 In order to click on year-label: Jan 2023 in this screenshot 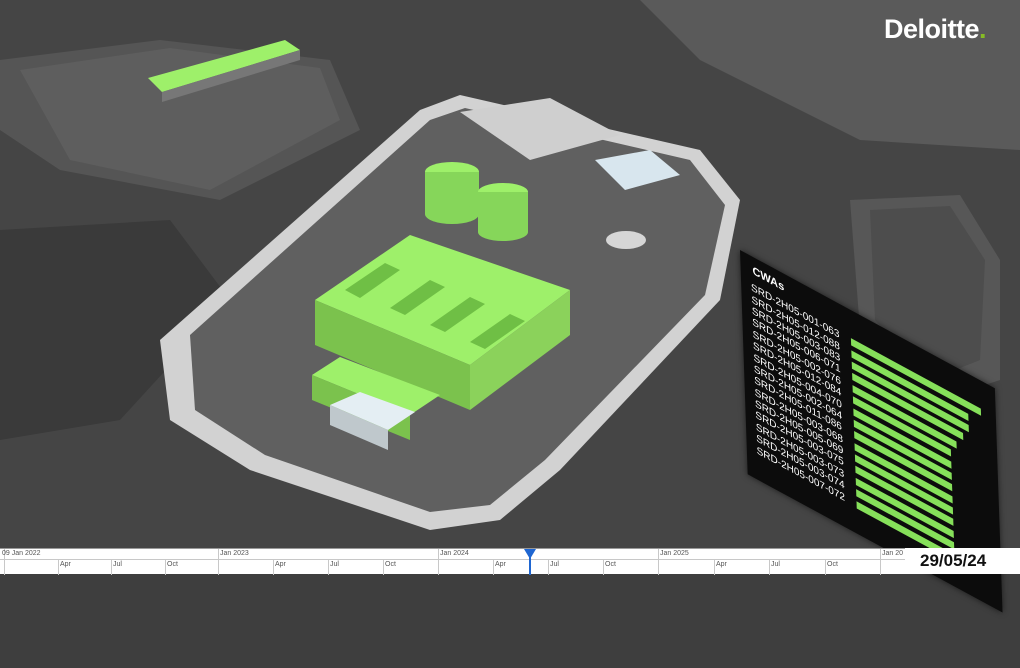, I will do `click(234, 553)`.